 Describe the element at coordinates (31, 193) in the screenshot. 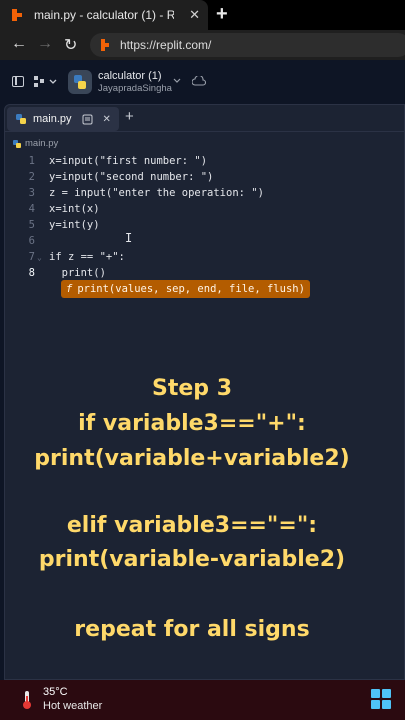

I see `line-number: 3` at that location.